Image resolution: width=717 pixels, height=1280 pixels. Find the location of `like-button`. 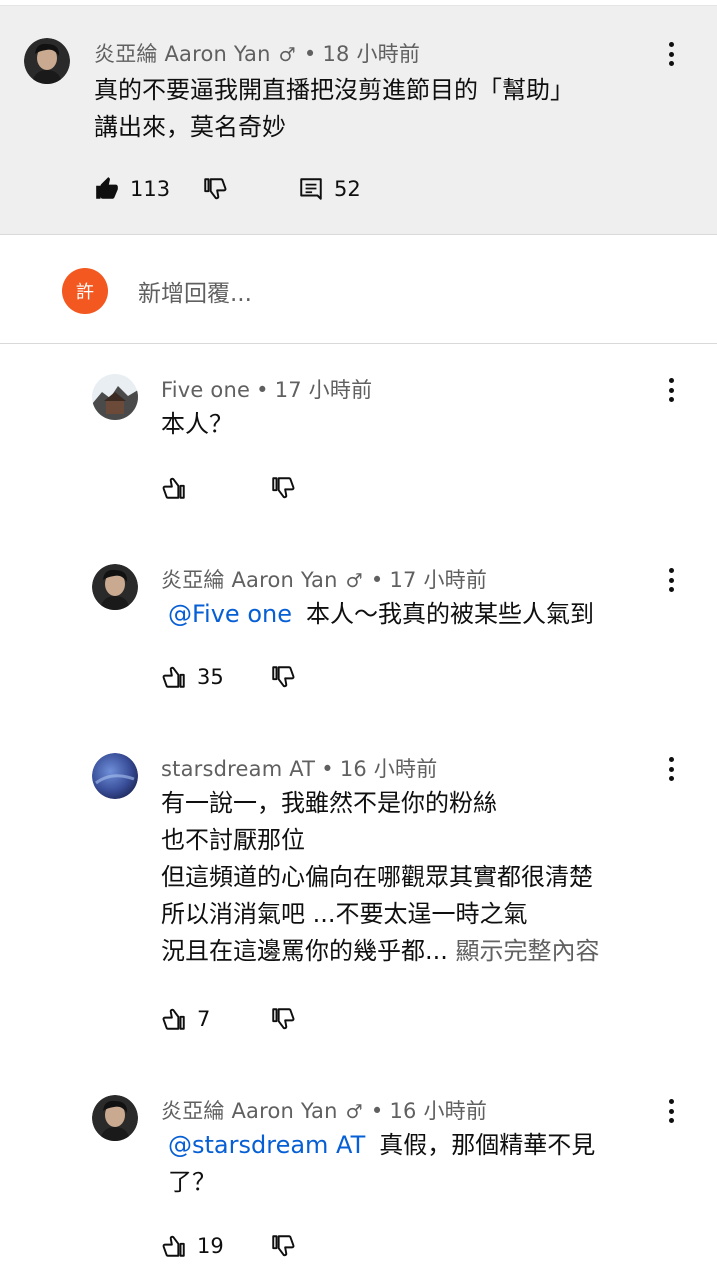

like-button is located at coordinates (174, 488).